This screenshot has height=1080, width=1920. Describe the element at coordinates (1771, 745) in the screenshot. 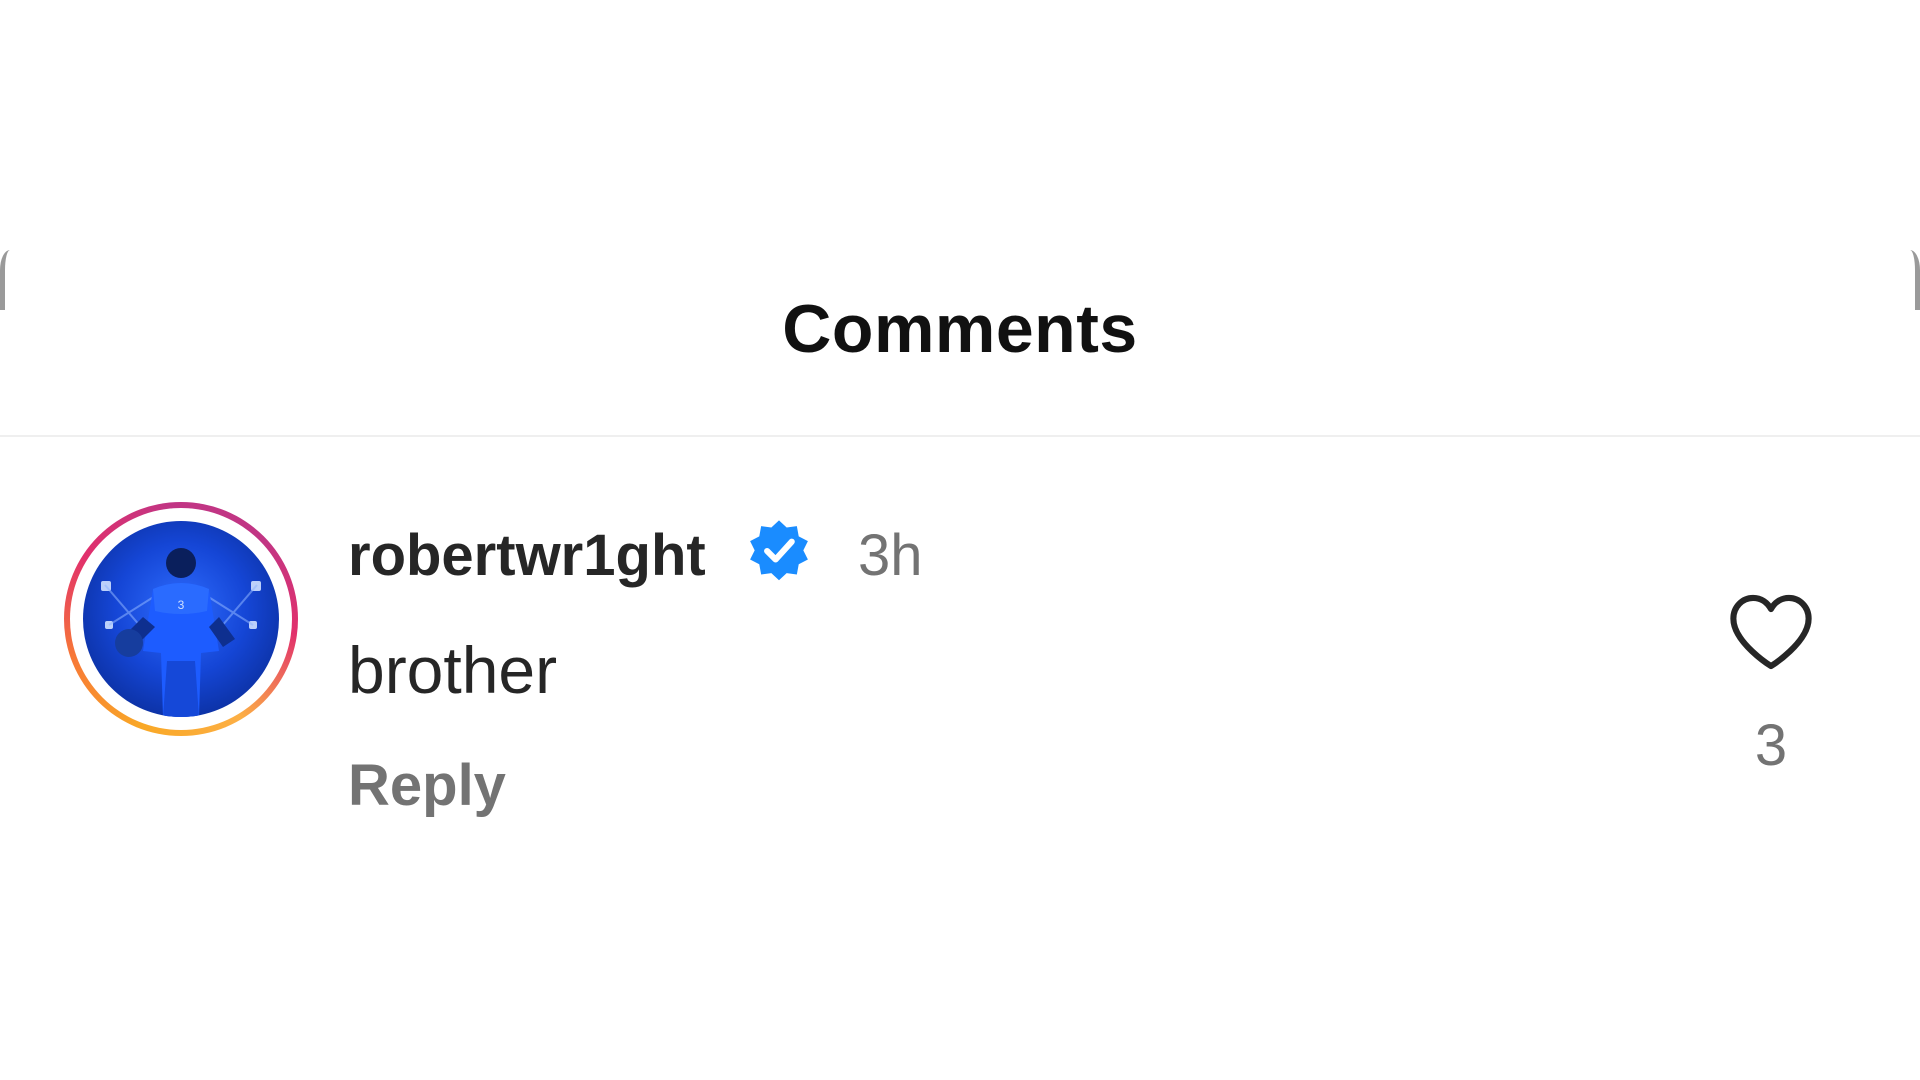

I see `like-count: 3` at that location.